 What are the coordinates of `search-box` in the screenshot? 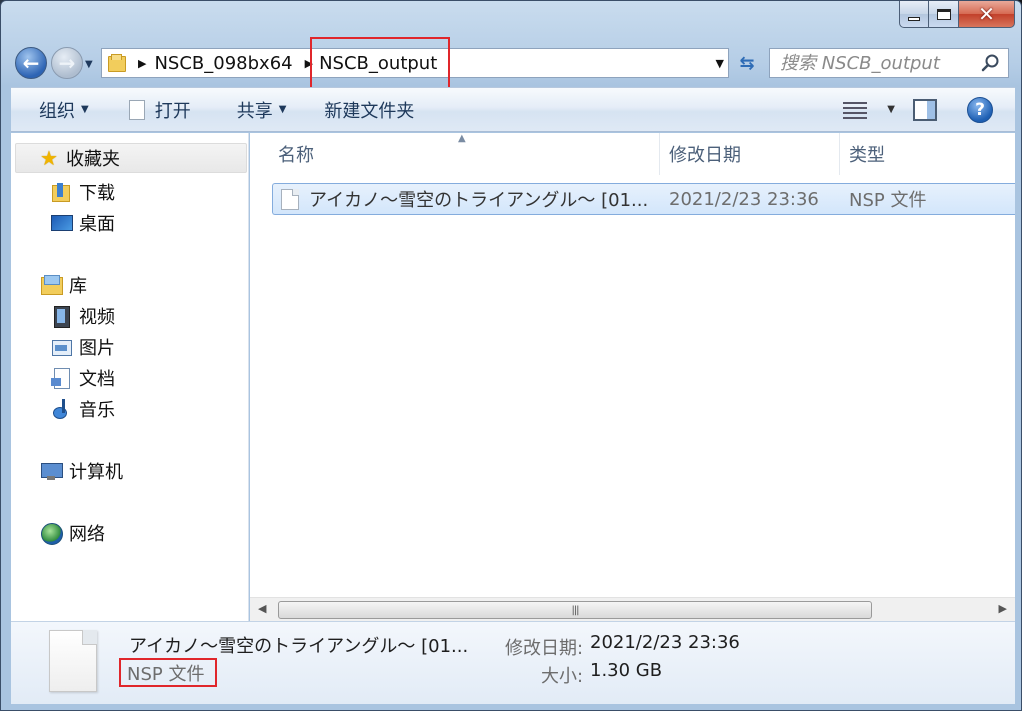 It's located at (889, 63).